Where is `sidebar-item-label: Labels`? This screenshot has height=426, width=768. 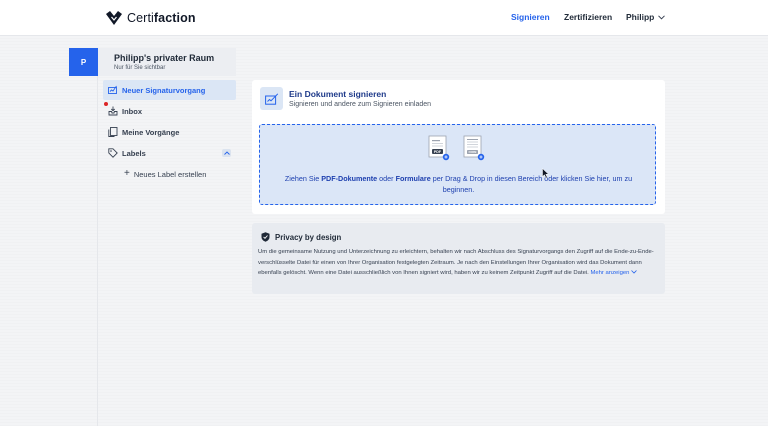 sidebar-item-label: Labels is located at coordinates (134, 153).